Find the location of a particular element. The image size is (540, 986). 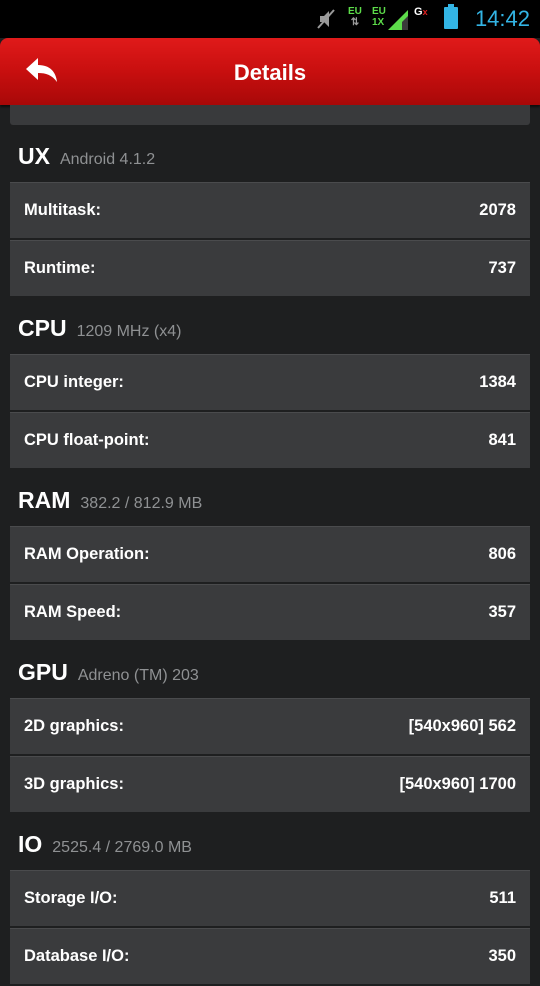

section-header: CPU 1209 MHz (x4) is located at coordinates (270, 326).